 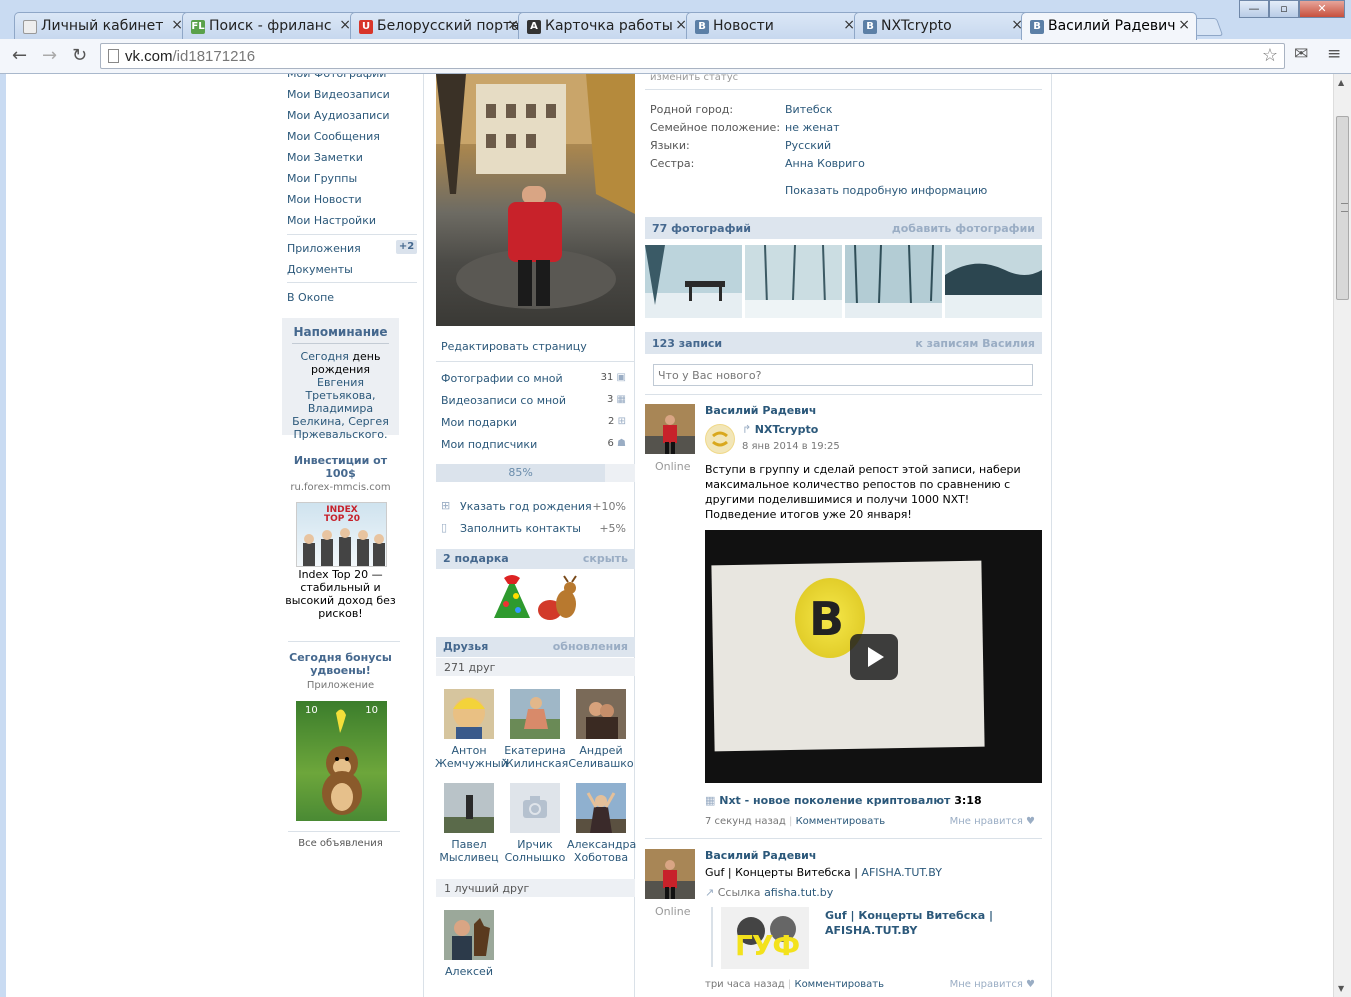 I want to click on gifts-header: 2 подарка скрыть, so click(x=535, y=559).